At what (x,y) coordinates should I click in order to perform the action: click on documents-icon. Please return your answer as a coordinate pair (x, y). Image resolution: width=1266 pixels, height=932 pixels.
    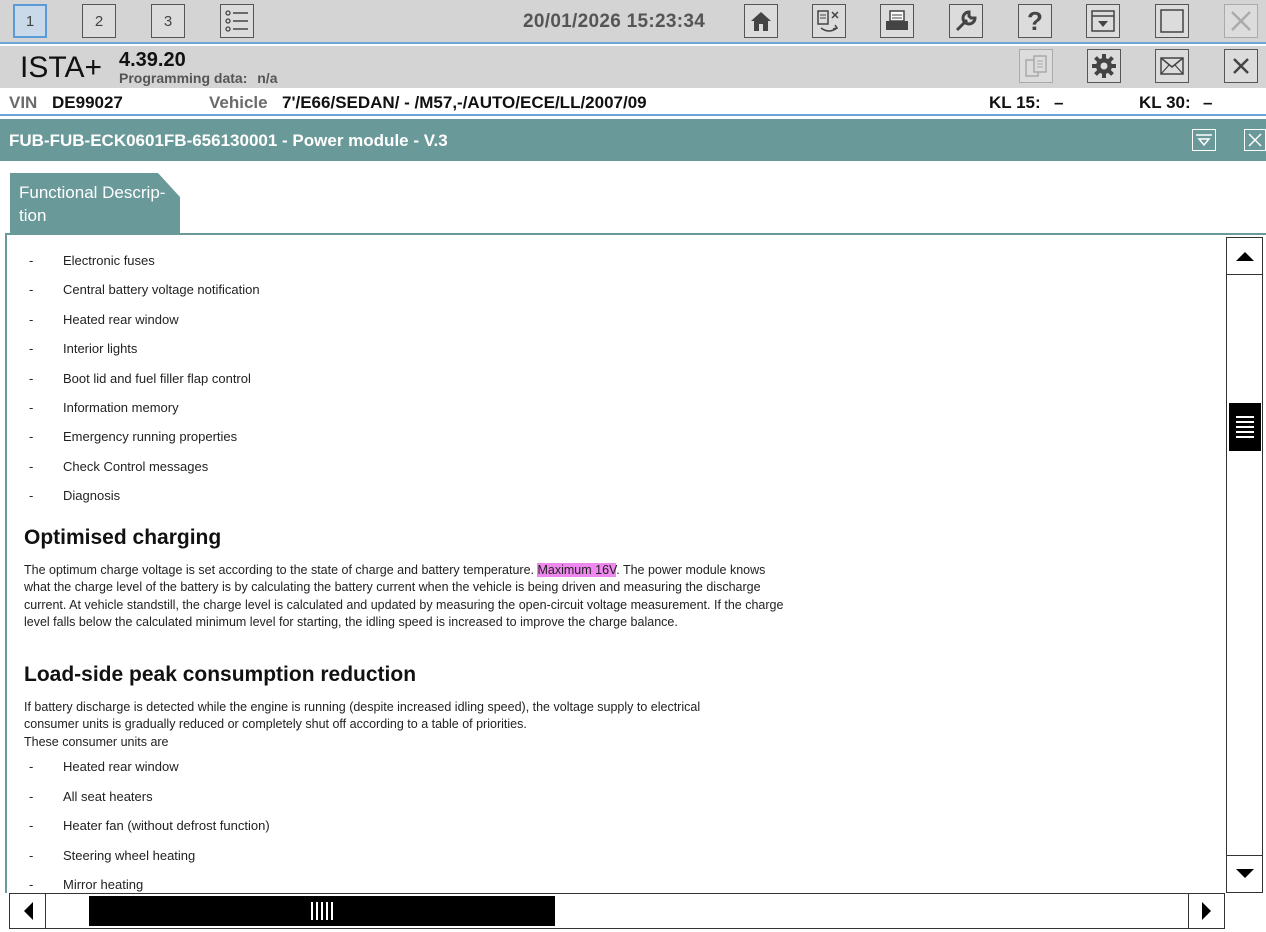
    Looking at the image, I should click on (1036, 66).